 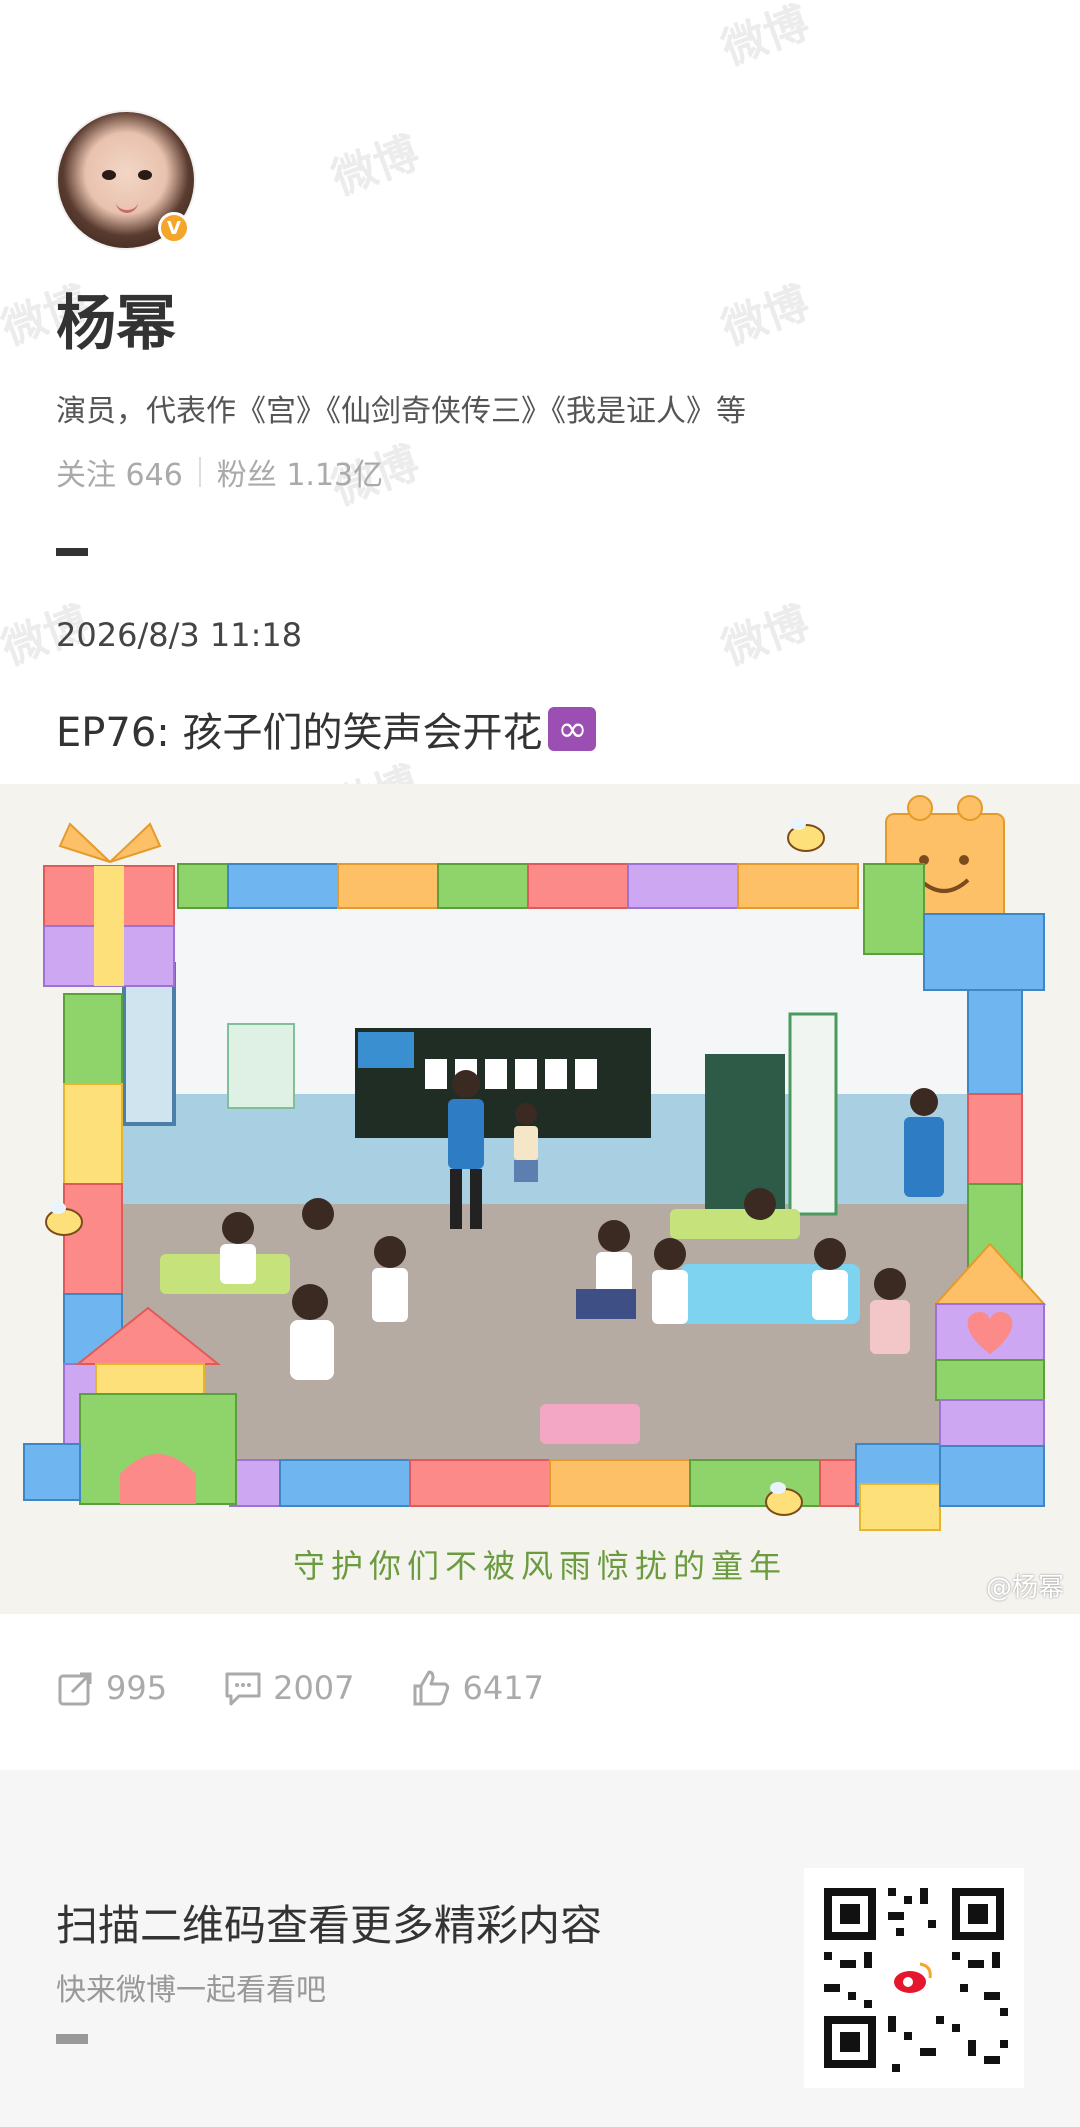 I want to click on footer-subtitle: 快来微博一起看看吧, so click(x=191, y=1990).